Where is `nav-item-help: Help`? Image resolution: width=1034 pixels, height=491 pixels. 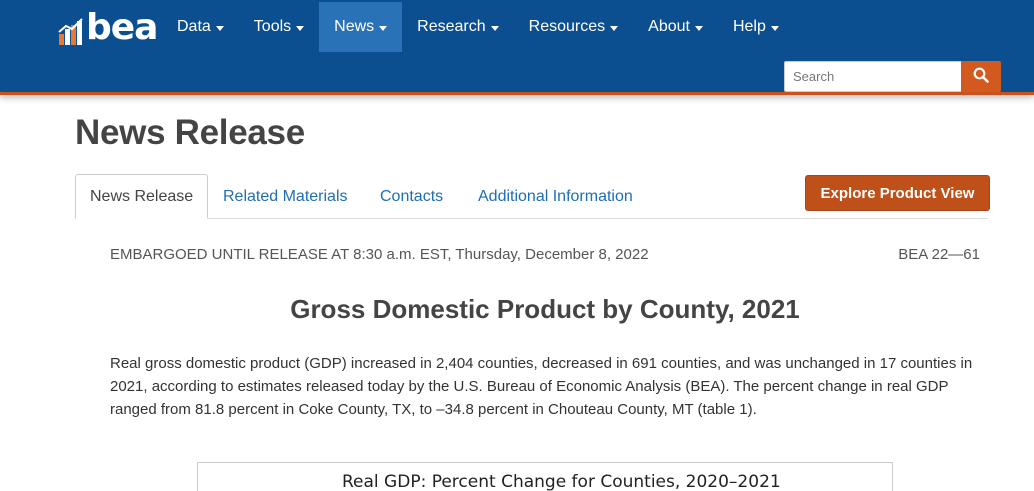
nav-item-help: Help is located at coordinates (756, 27).